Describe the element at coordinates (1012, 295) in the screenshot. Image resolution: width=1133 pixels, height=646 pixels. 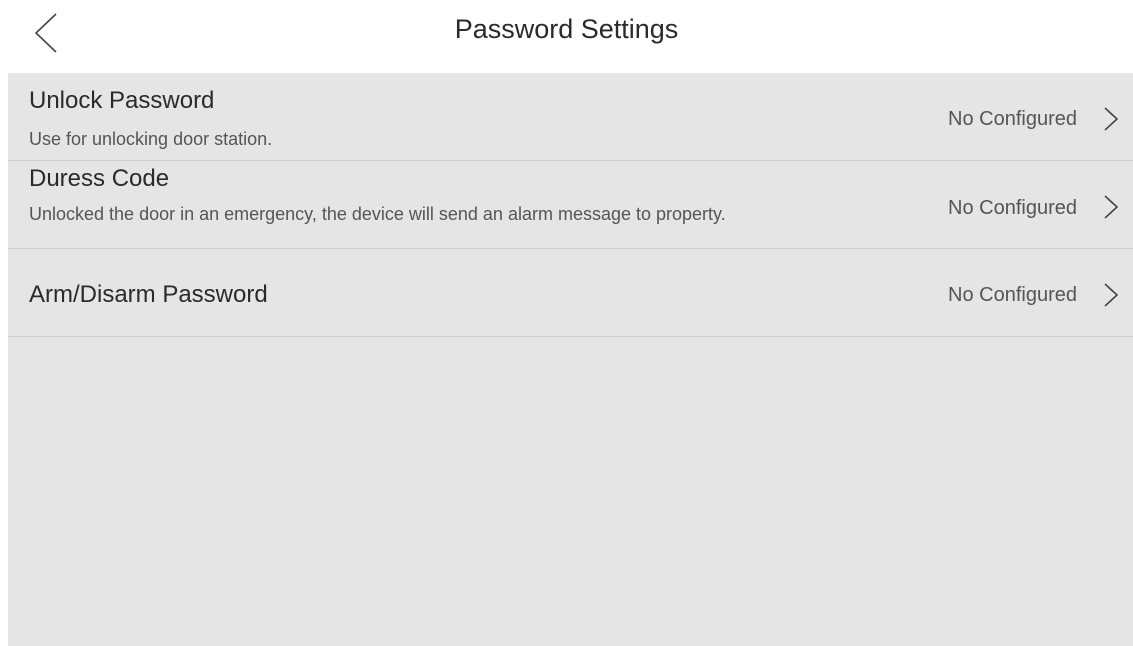
I see `arm-disarm-password-status: No Configured` at that location.